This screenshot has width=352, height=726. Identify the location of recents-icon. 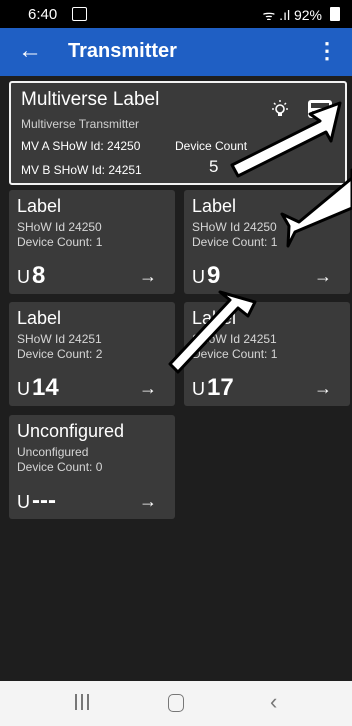
(82, 702).